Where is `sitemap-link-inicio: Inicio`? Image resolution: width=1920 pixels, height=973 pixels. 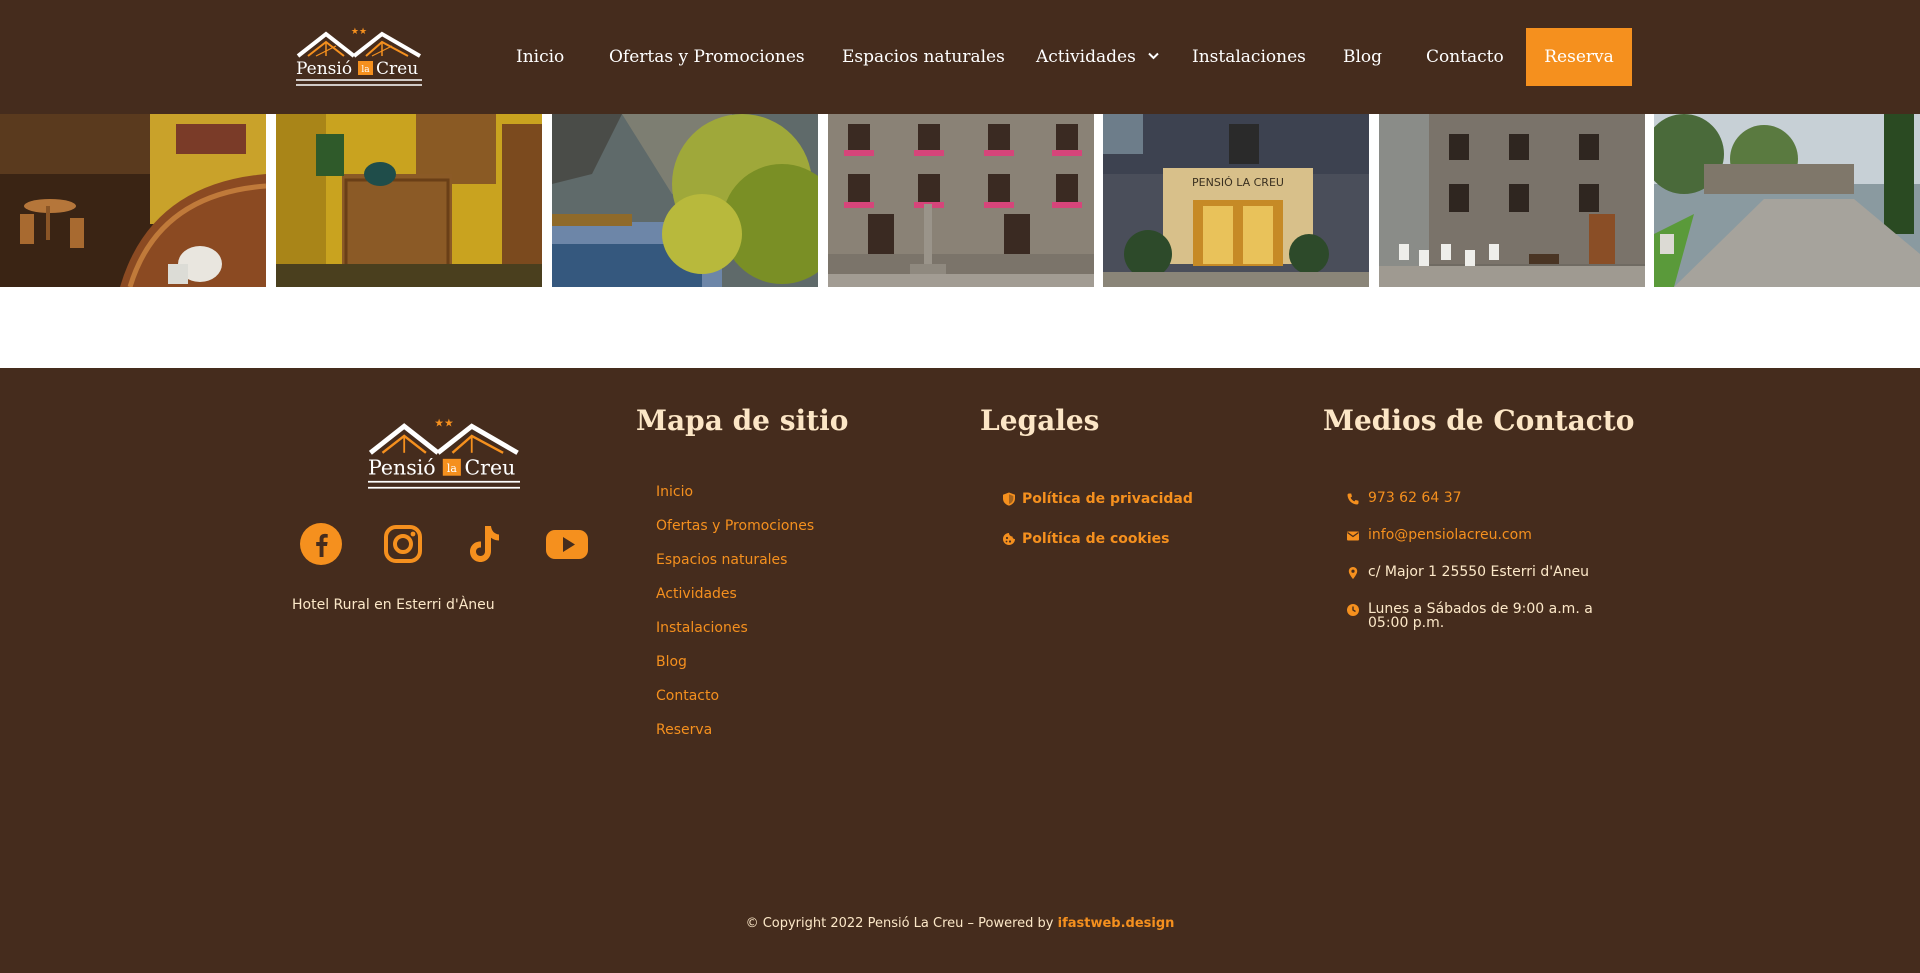 sitemap-link-inicio: Inicio is located at coordinates (674, 492).